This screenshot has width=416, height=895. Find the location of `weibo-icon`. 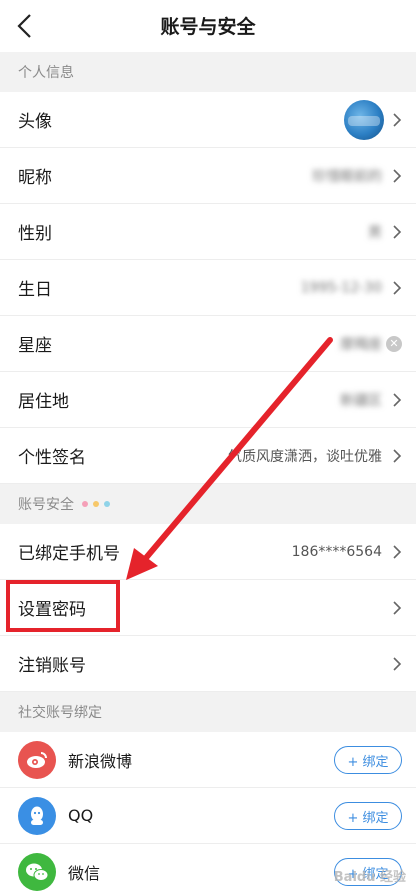

weibo-icon is located at coordinates (37, 759).